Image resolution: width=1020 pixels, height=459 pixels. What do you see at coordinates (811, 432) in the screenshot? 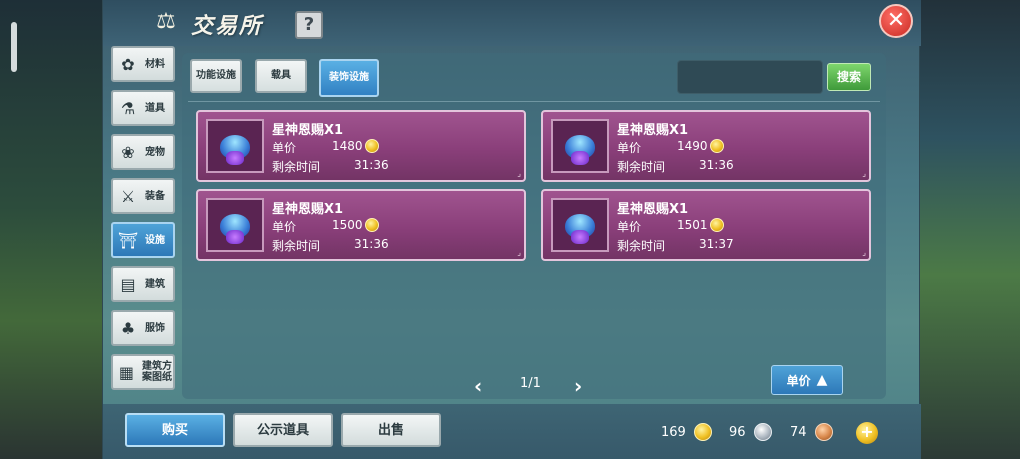
I see `bronze-balance: 74` at bounding box center [811, 432].